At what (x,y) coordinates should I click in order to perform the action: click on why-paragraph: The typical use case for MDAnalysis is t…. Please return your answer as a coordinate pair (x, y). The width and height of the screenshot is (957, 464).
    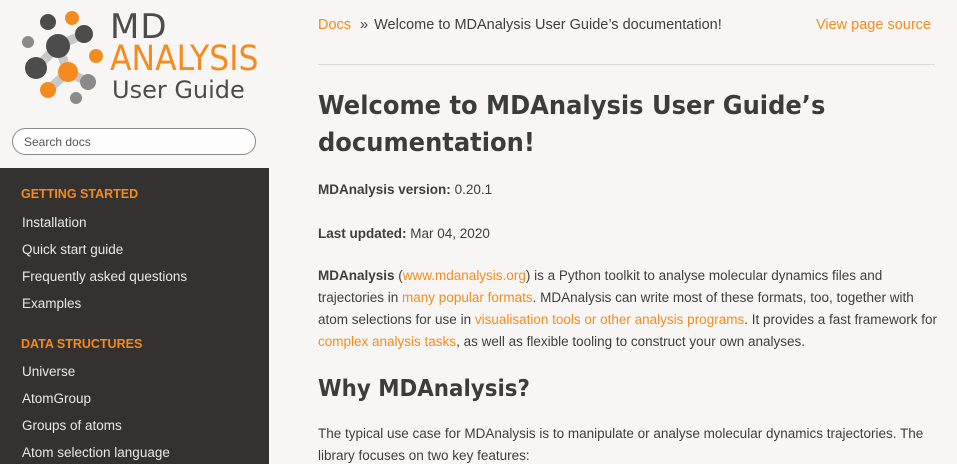
    Looking at the image, I should click on (621, 444).